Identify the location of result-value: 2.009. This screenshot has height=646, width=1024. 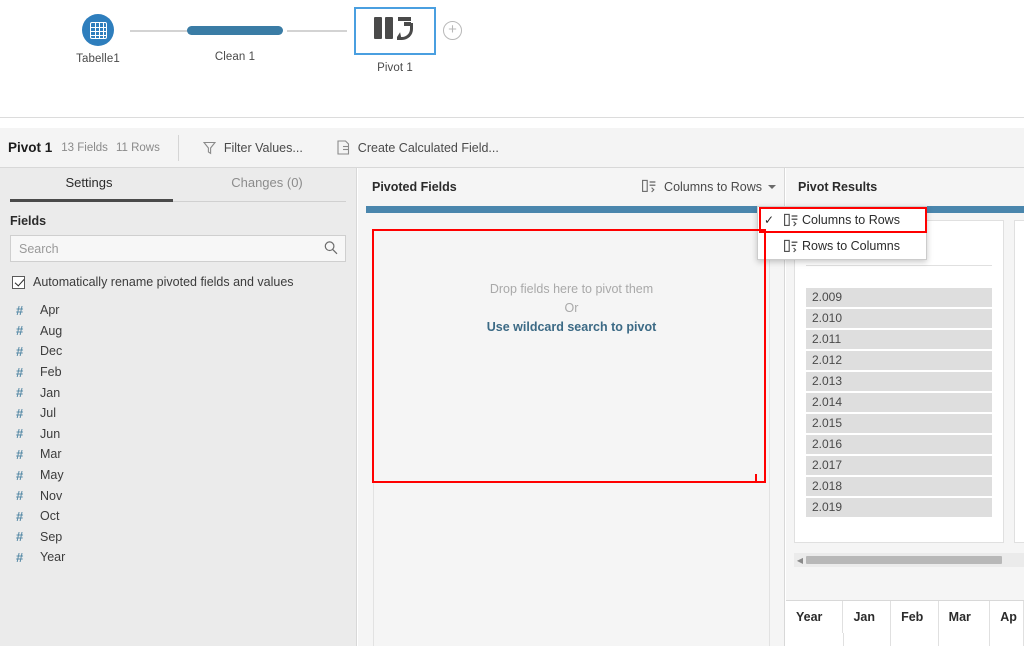
(899, 297).